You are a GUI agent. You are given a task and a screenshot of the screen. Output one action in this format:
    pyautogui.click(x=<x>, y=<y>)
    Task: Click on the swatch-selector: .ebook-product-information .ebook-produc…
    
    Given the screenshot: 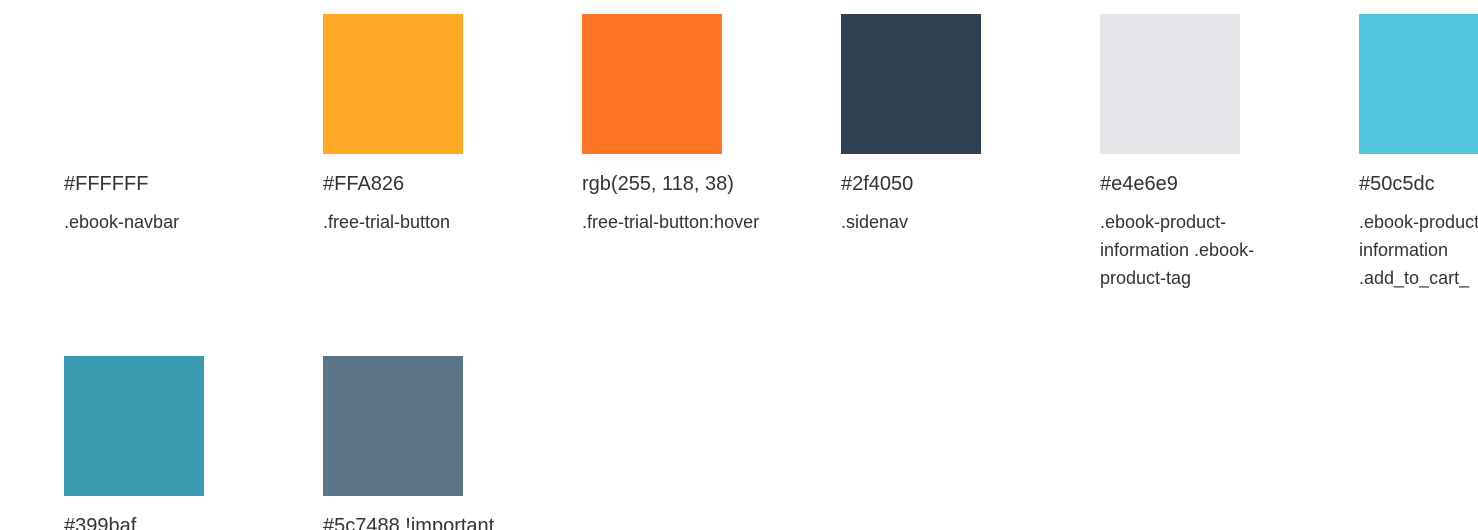 What is the action you would take?
    pyautogui.click(x=1177, y=250)
    